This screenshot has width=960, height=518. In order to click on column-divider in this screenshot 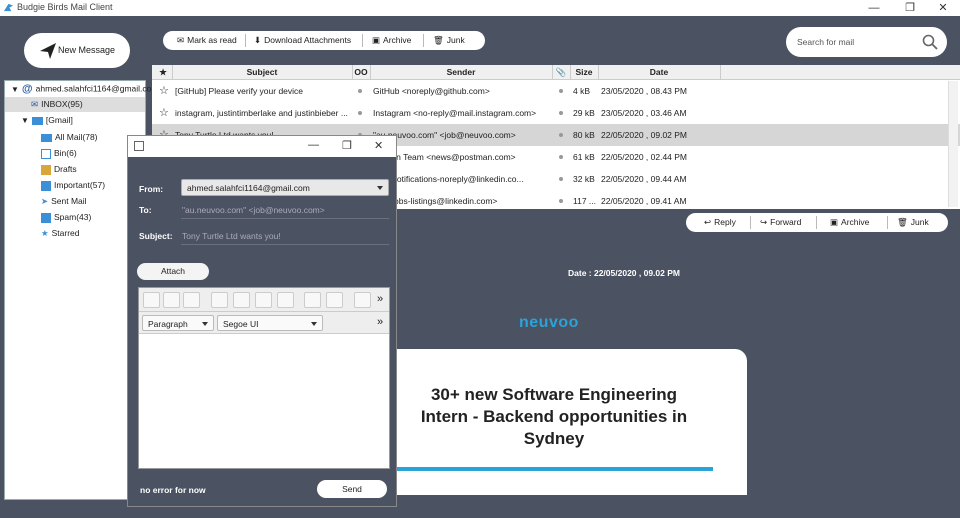, I will do `click(720, 72)`.